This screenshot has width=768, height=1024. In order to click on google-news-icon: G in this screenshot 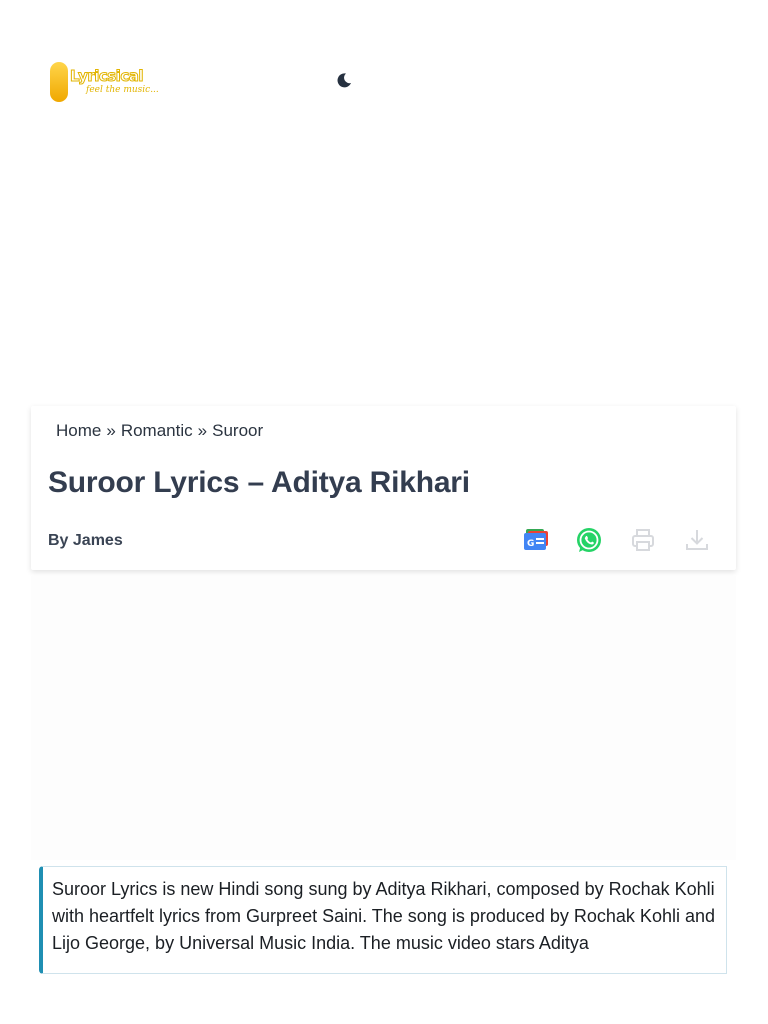, I will do `click(536, 539)`.